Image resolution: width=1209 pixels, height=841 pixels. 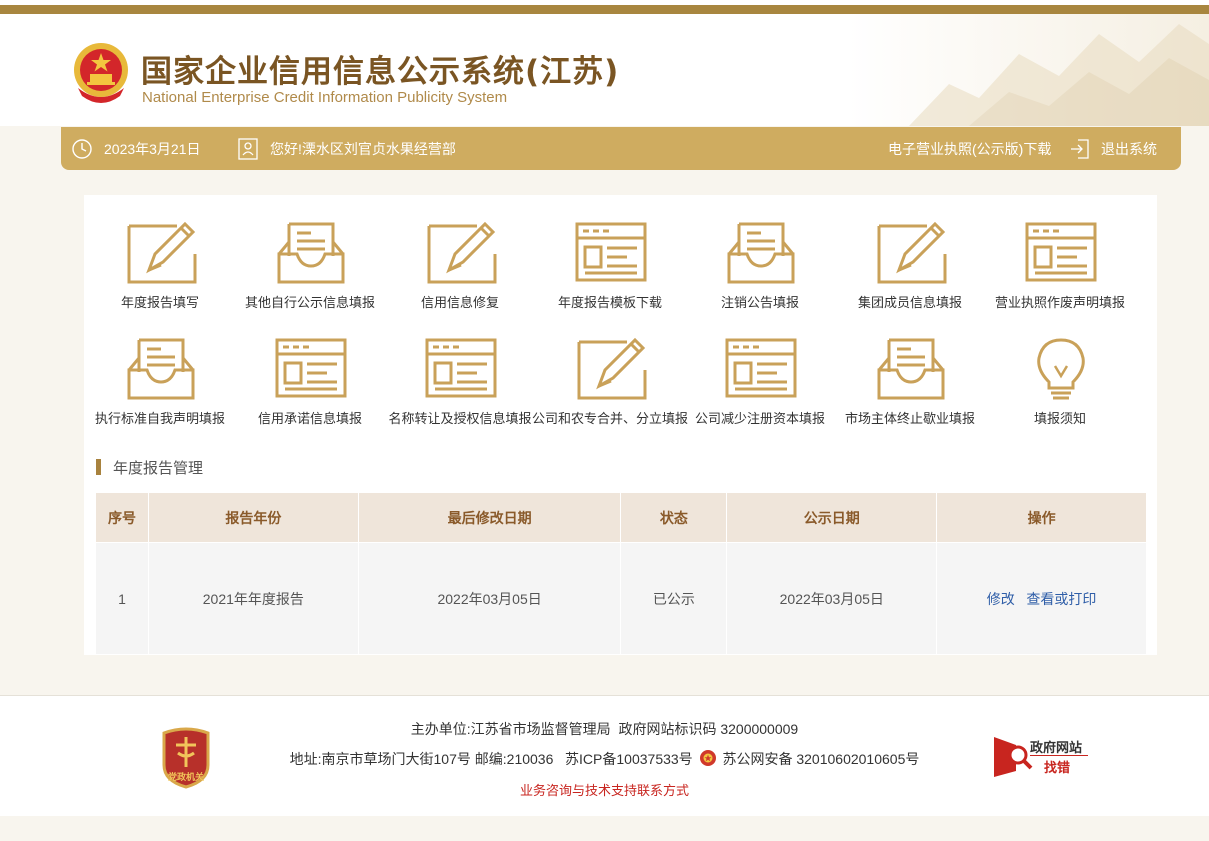 I want to click on tile-label: 年度报告模板下载, so click(x=609, y=302).